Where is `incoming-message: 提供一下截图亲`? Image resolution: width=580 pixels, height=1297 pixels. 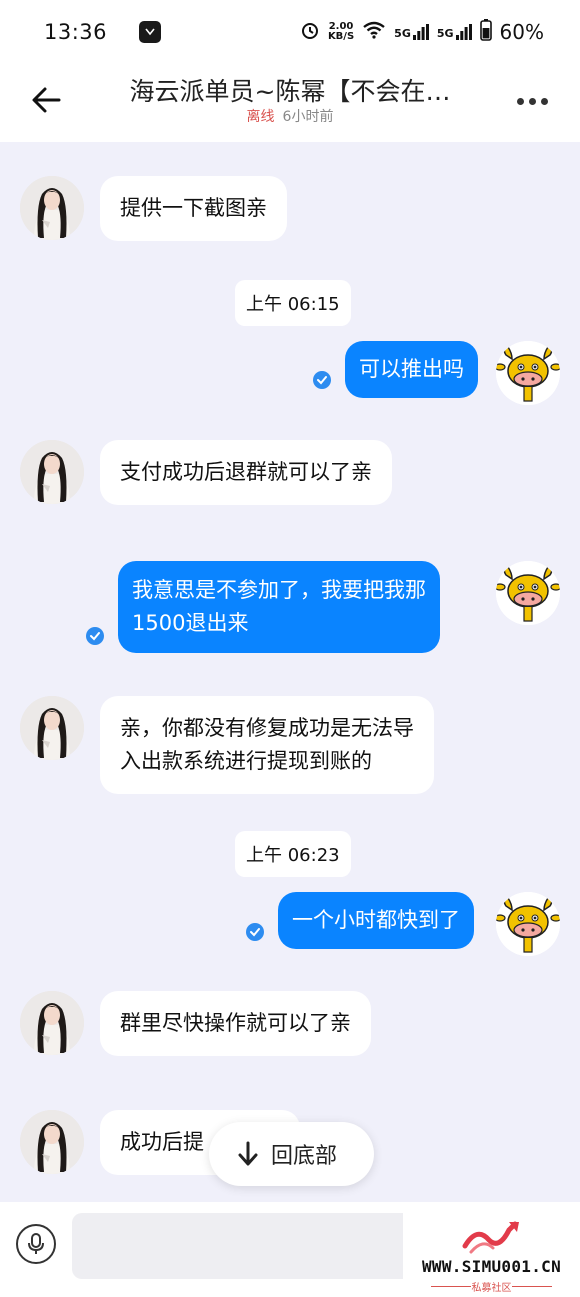 incoming-message: 提供一下截图亲 is located at coordinates (193, 208).